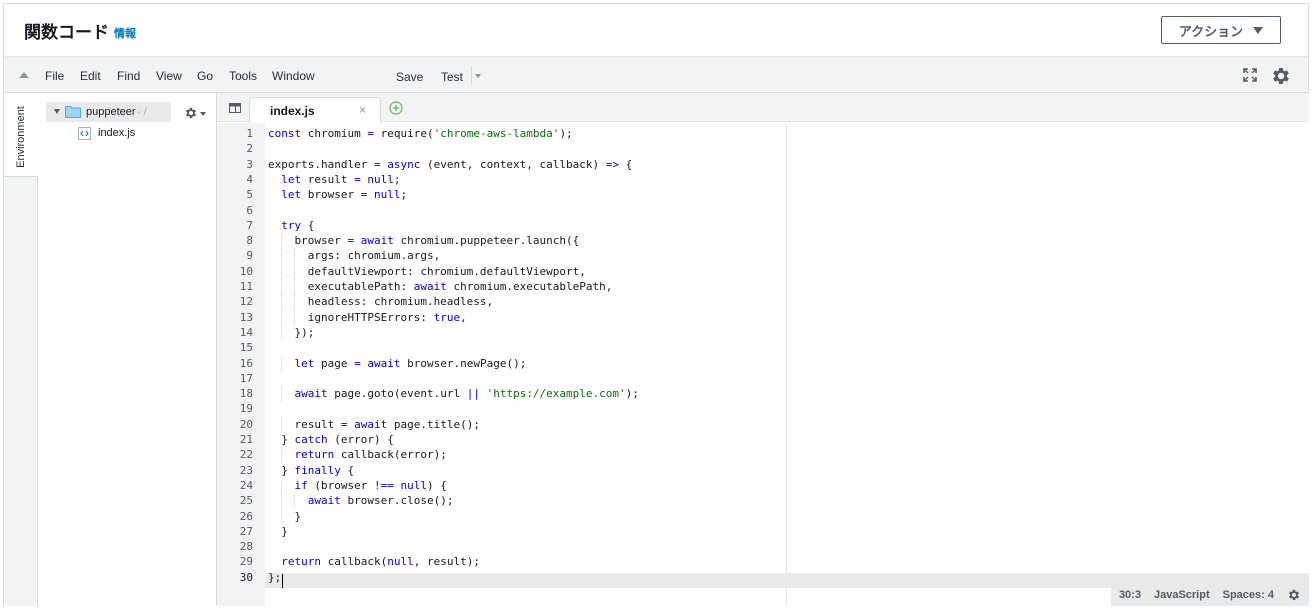  Describe the element at coordinates (191, 113) in the screenshot. I see `tree-settings-gear-icon` at that location.